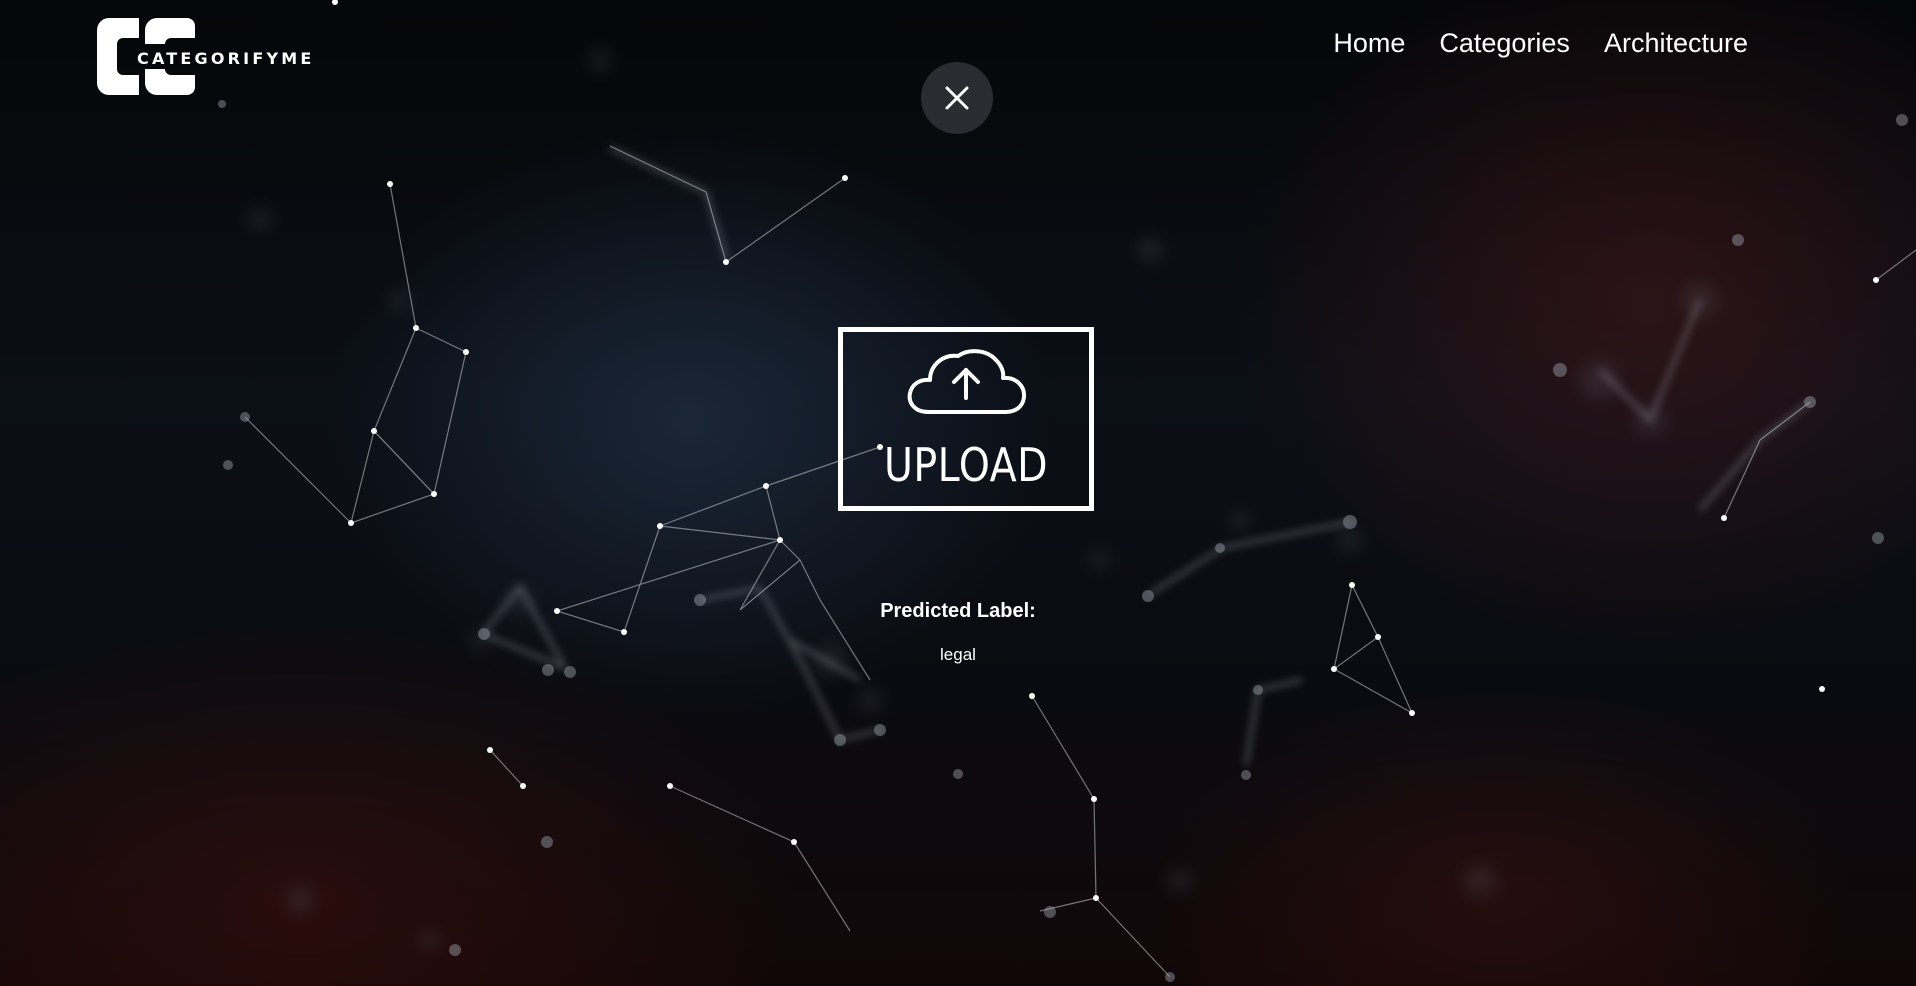 The width and height of the screenshot is (1916, 986). What do you see at coordinates (958, 611) in the screenshot?
I see `predicted-label-heading: Predicted Label:` at bounding box center [958, 611].